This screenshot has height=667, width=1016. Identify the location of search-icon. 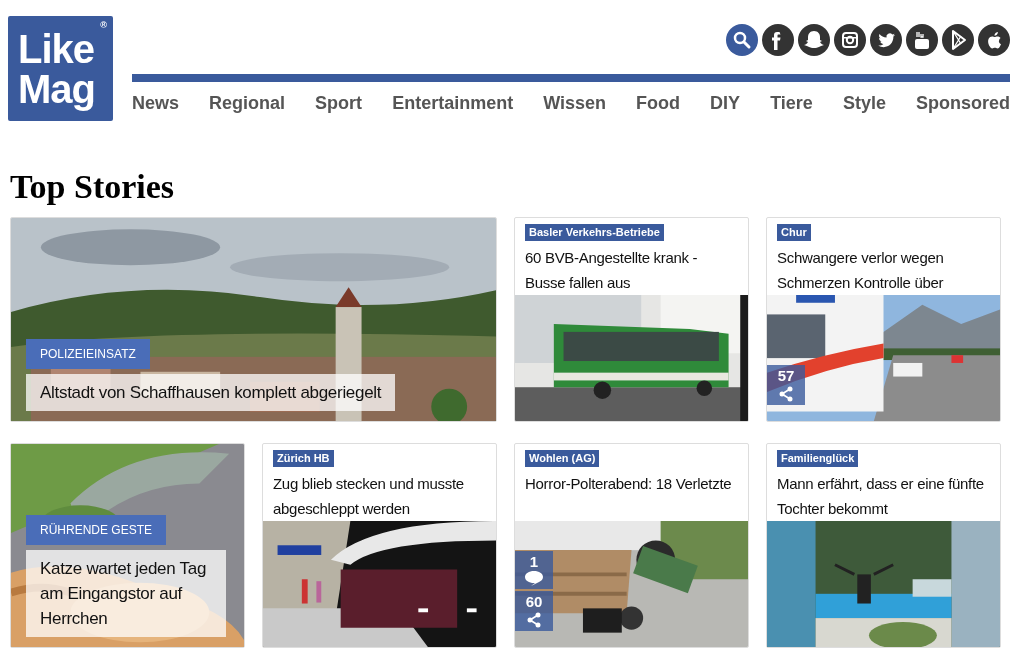
(742, 40).